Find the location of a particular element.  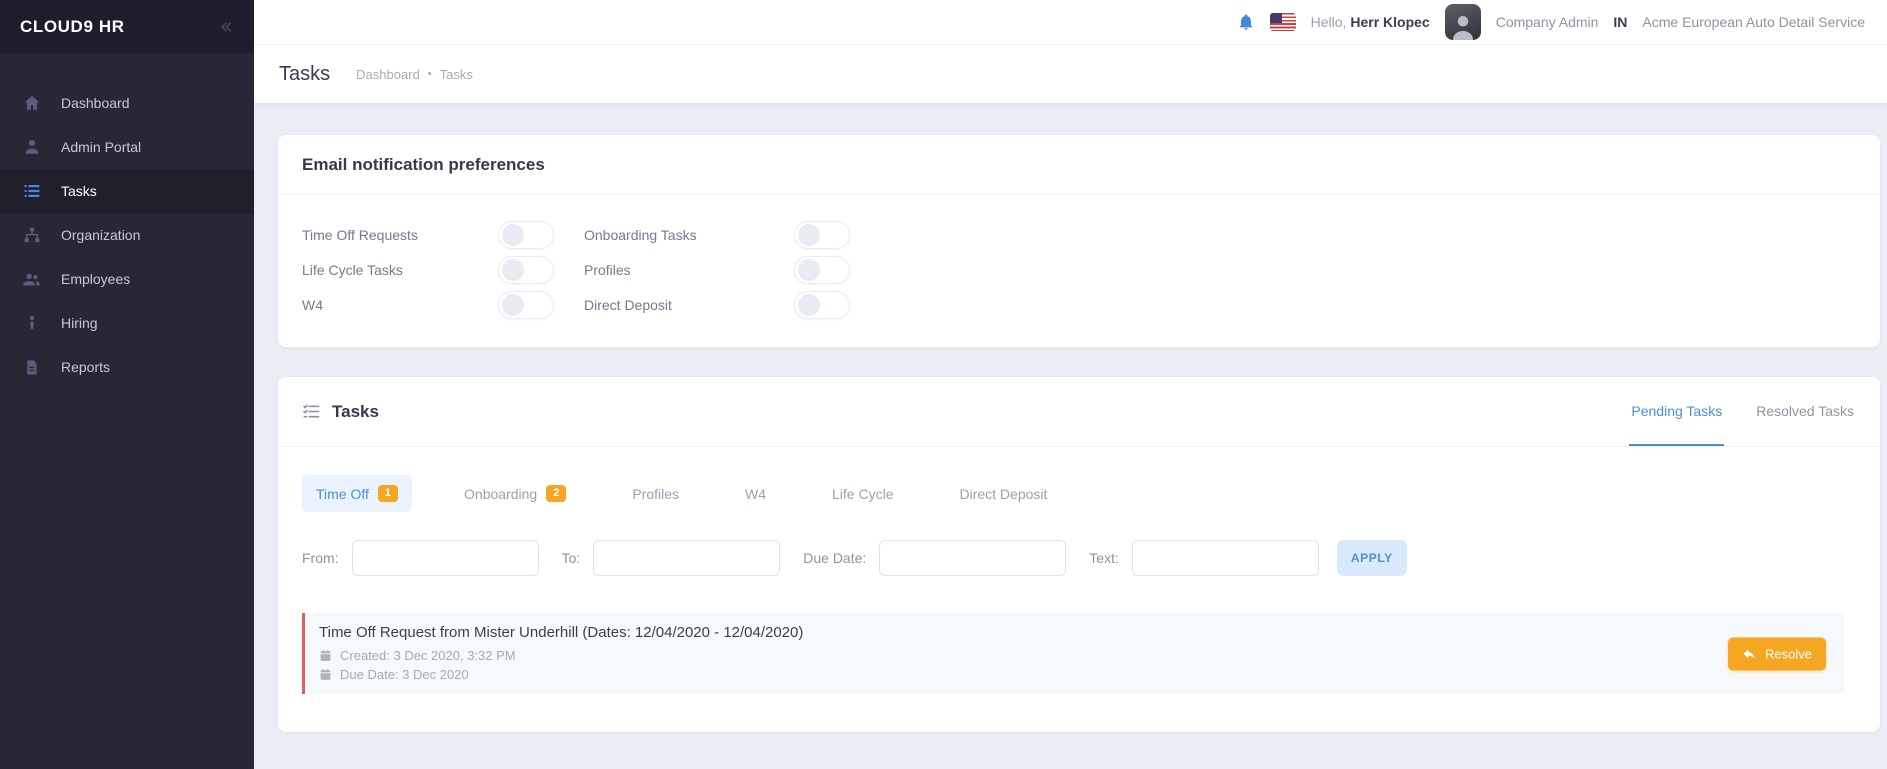

sidebar-logo-band: CLOUD9 HR is located at coordinates (127, 27).